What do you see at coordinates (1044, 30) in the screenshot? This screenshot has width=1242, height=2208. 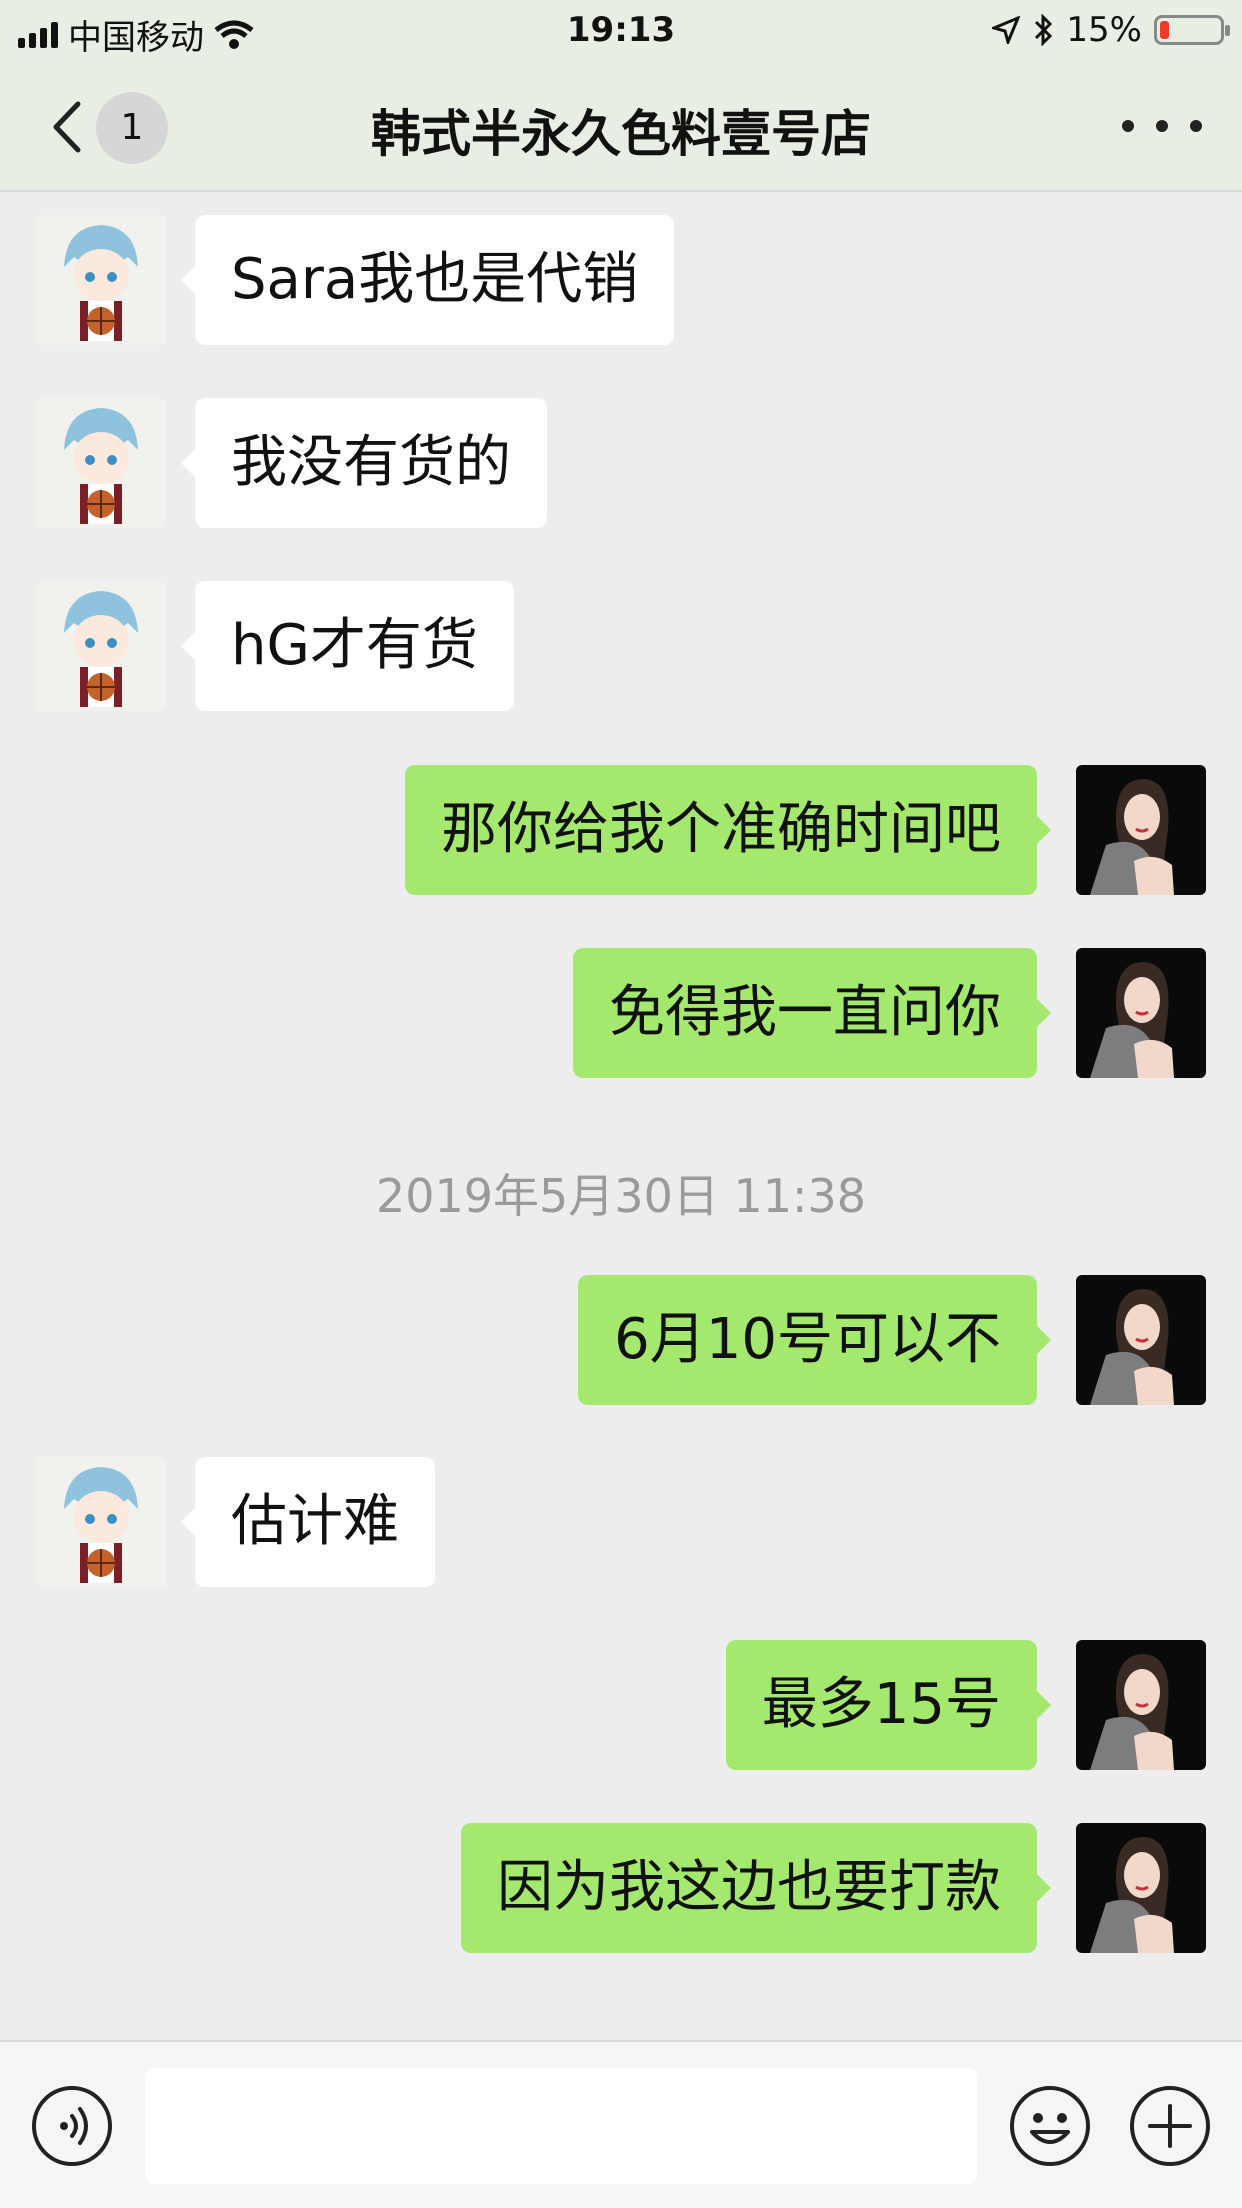 I see `bluetooth-icon` at bounding box center [1044, 30].